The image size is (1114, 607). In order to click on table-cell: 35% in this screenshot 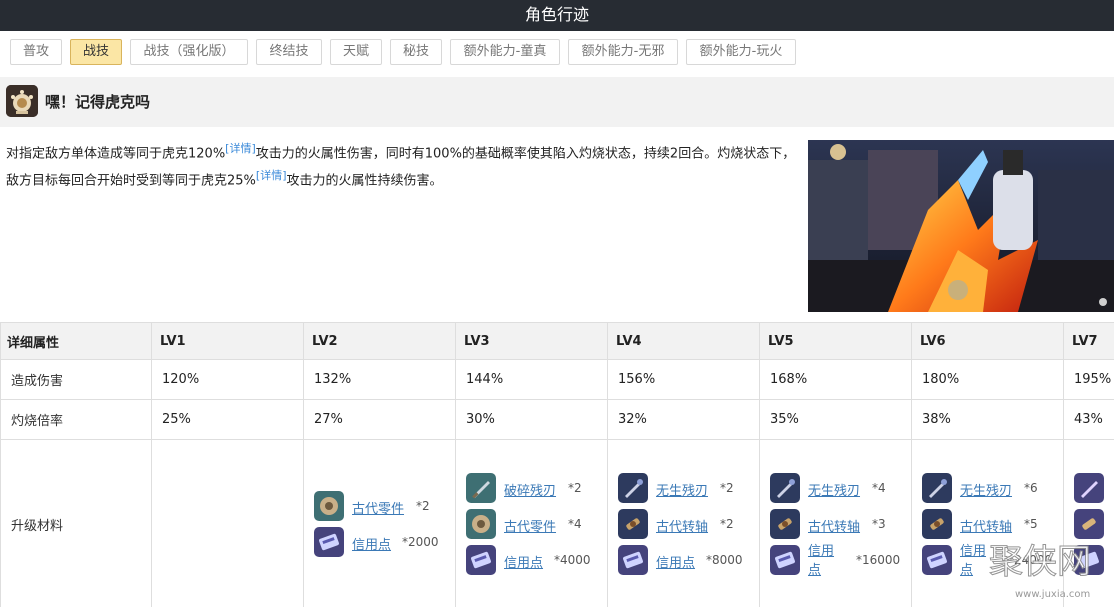, I will do `click(835, 419)`.